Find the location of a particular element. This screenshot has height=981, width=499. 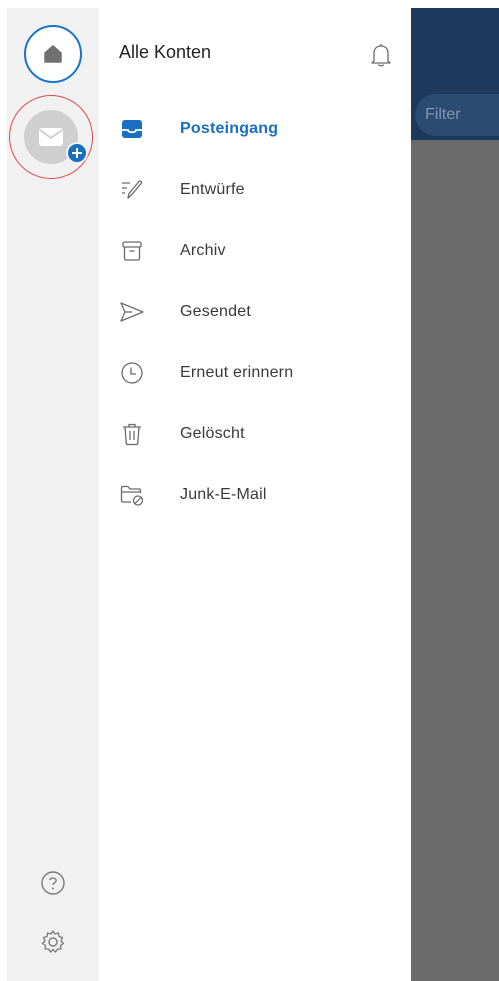

drawer-title: Alle Konten is located at coordinates (165, 52).